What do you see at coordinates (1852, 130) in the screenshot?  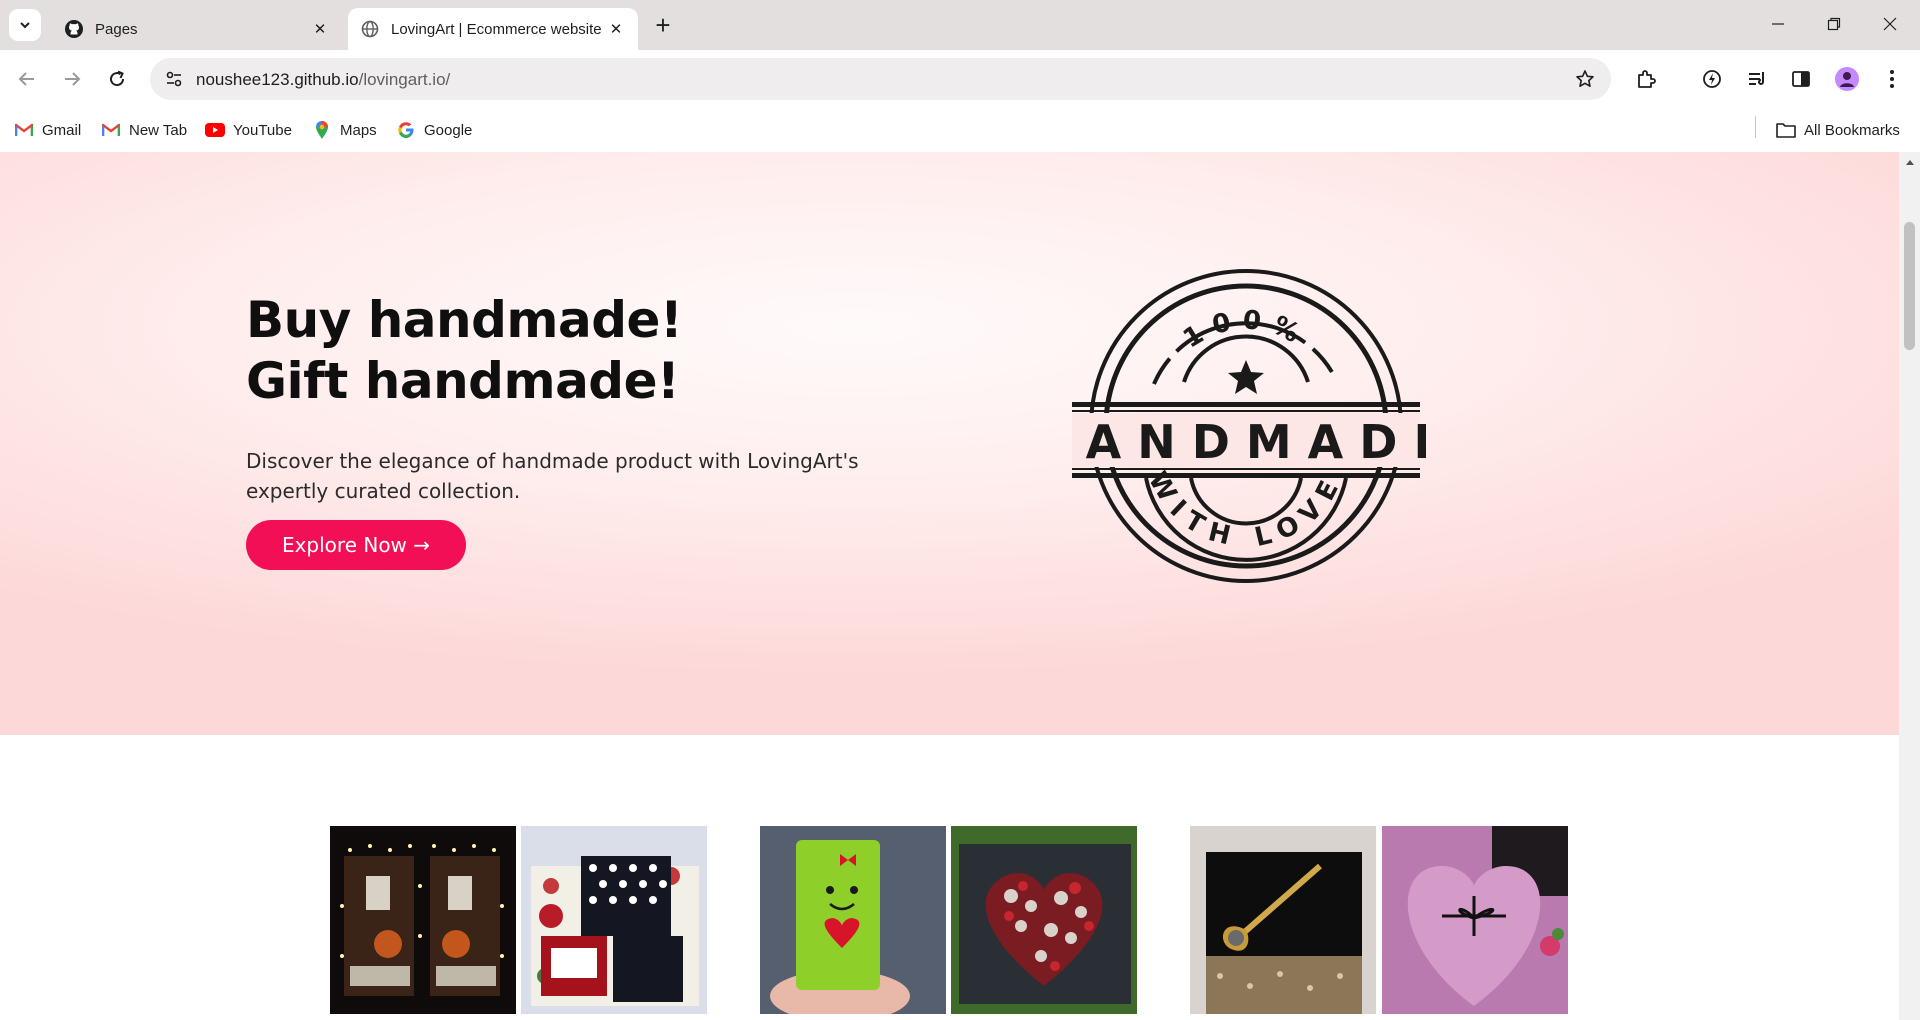 I see `all-bookmarks-label: All Bookmarks` at bounding box center [1852, 130].